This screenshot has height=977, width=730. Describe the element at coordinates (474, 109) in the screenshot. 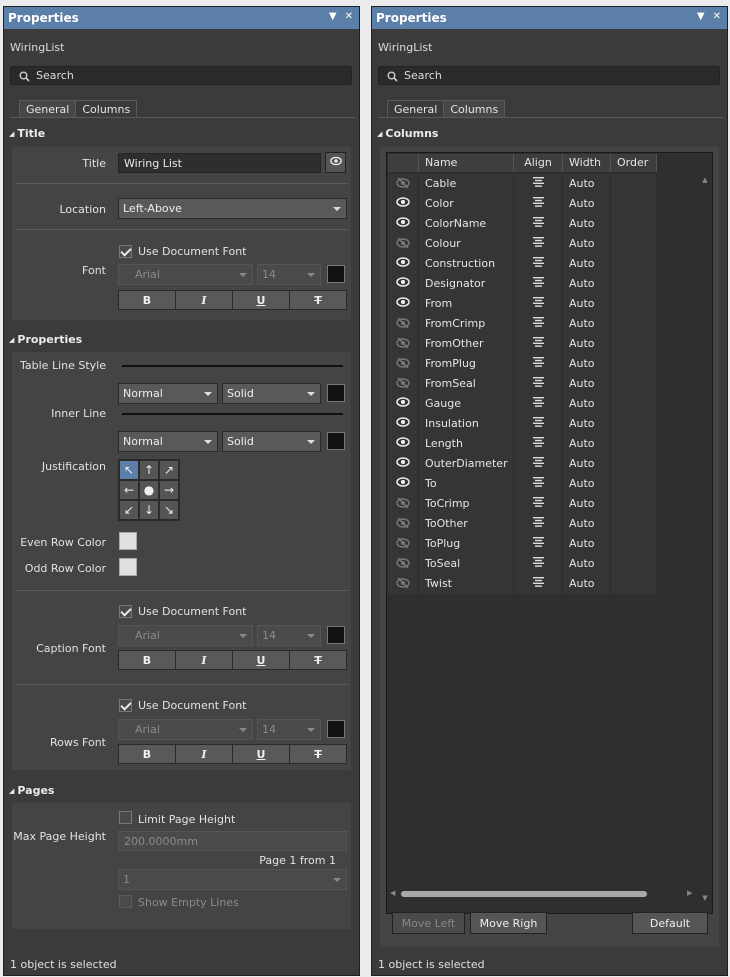

I see `tab-columns: Columns` at that location.